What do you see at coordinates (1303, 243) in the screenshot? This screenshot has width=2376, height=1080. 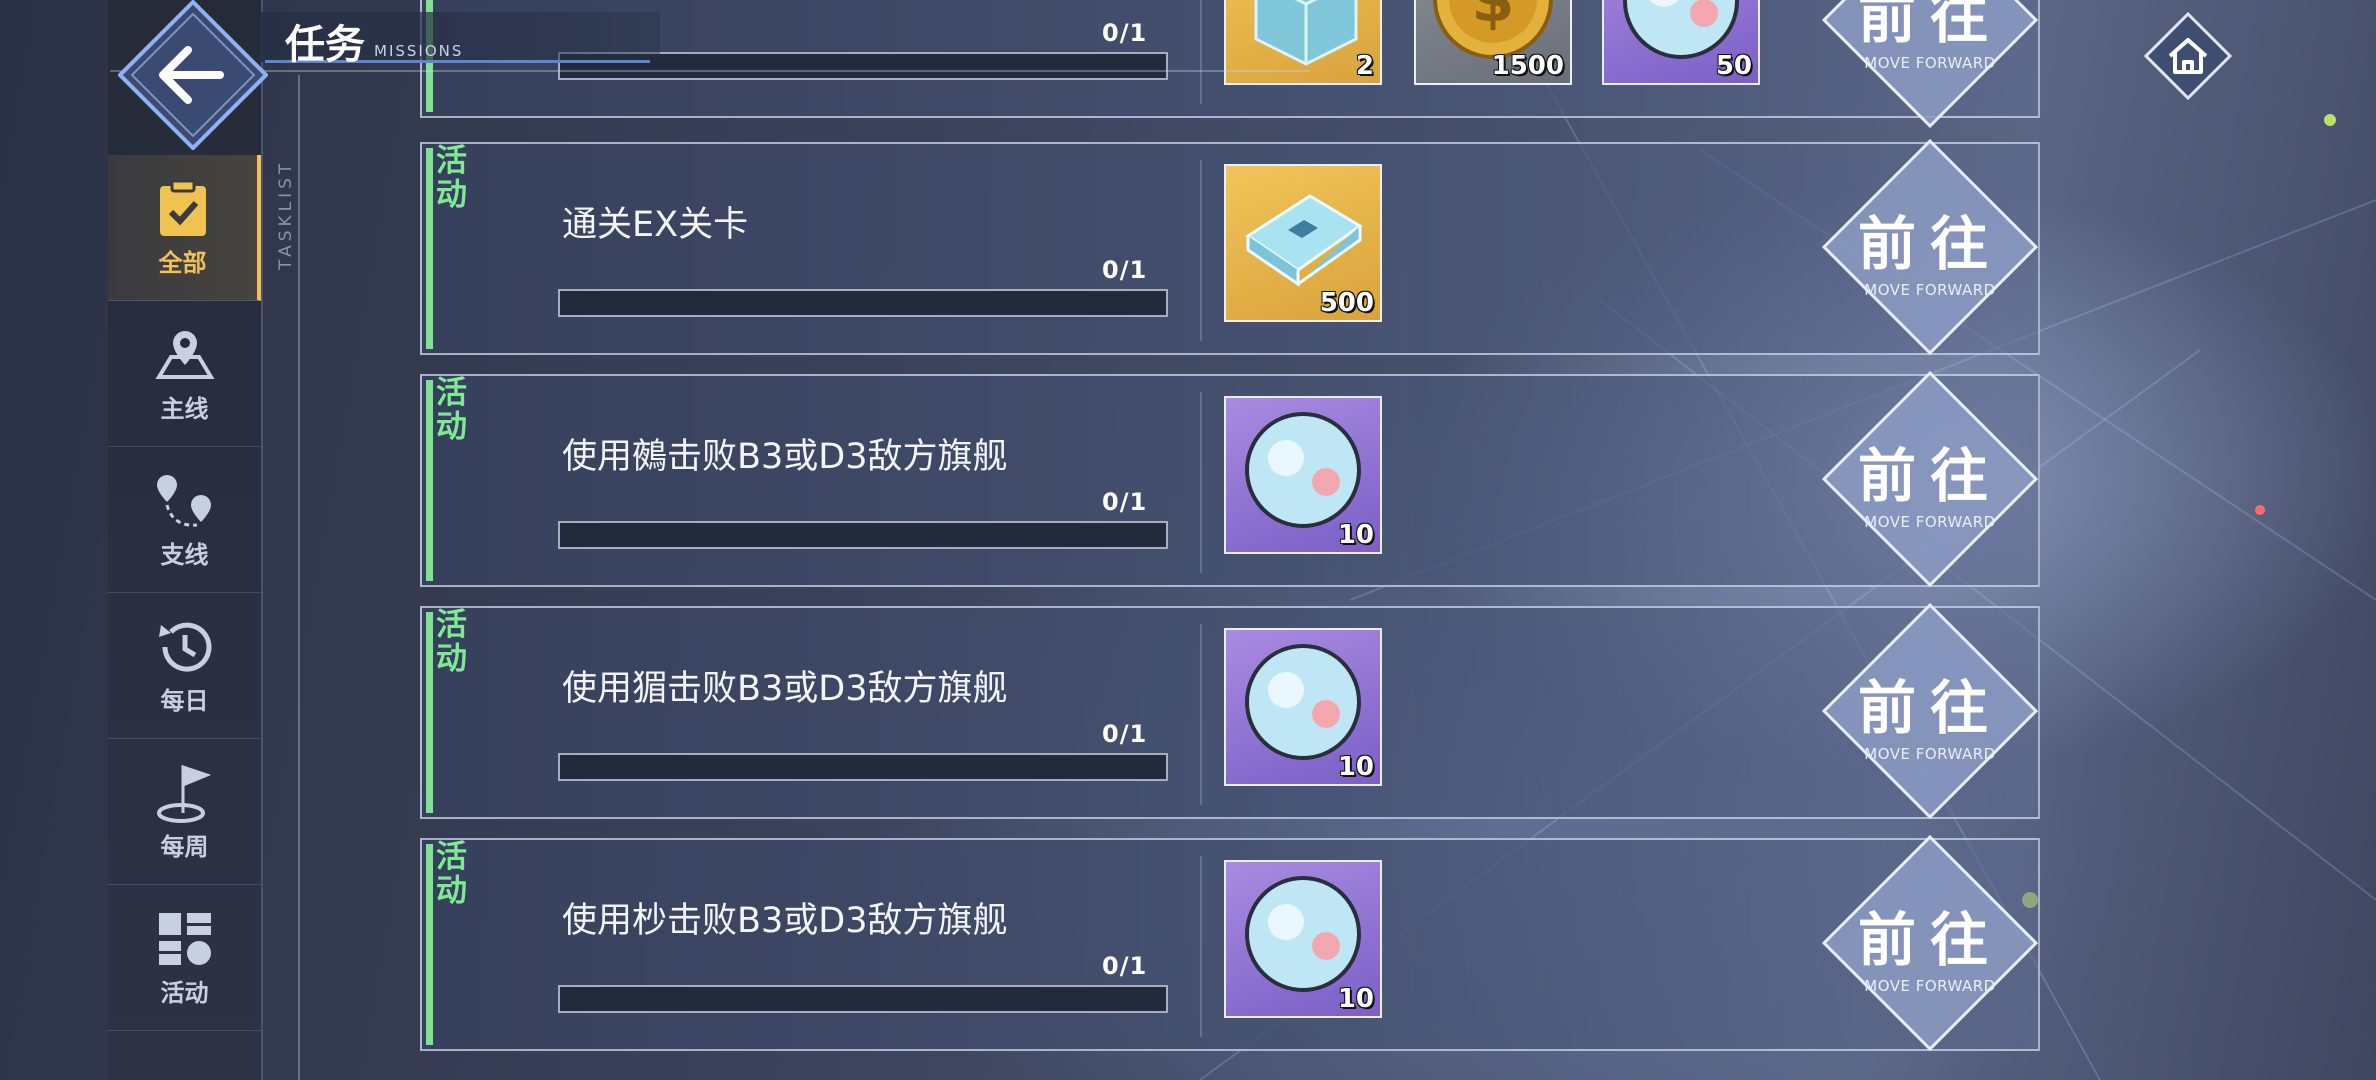 I see `reward-item: 500` at bounding box center [1303, 243].